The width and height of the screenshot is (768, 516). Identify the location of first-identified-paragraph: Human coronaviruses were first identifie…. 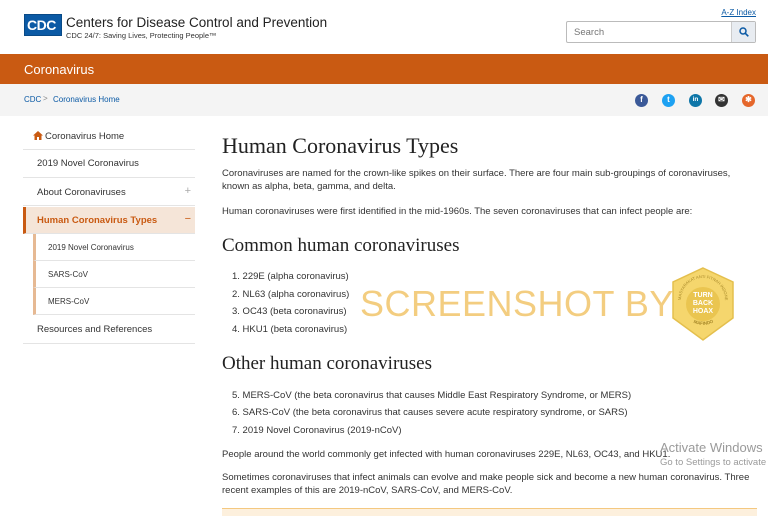
(457, 211).